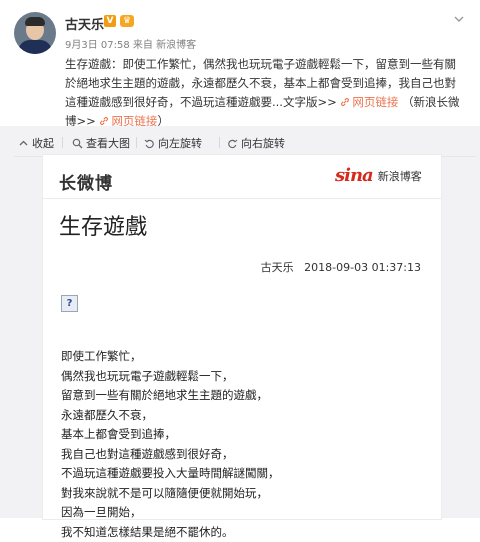 This screenshot has width=480, height=542. What do you see at coordinates (84, 23) in the screenshot?
I see `author-name: 古天乐` at bounding box center [84, 23].